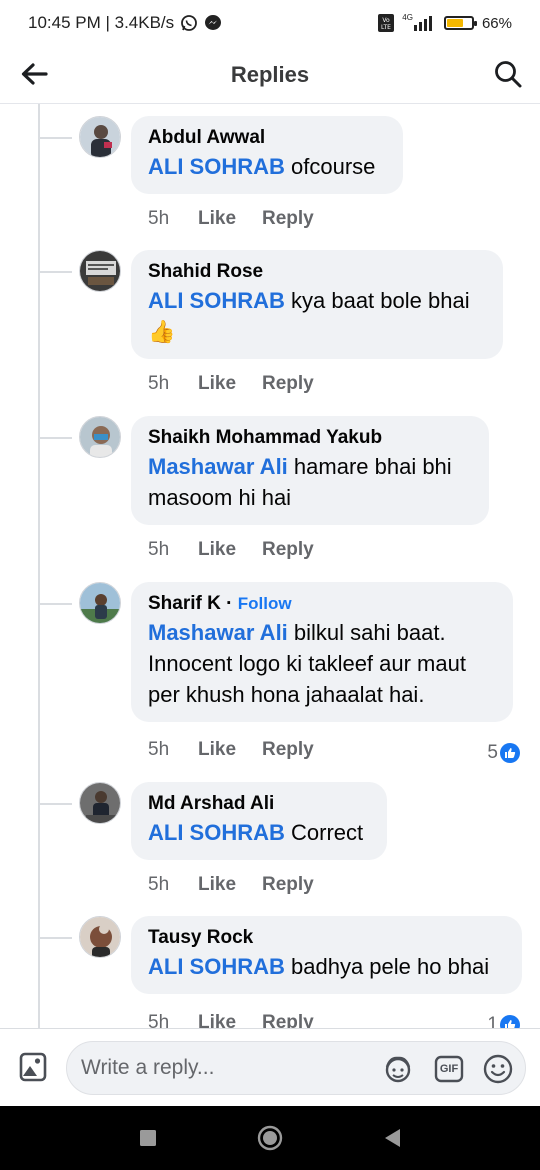  I want to click on header: Replies, so click(270, 75).